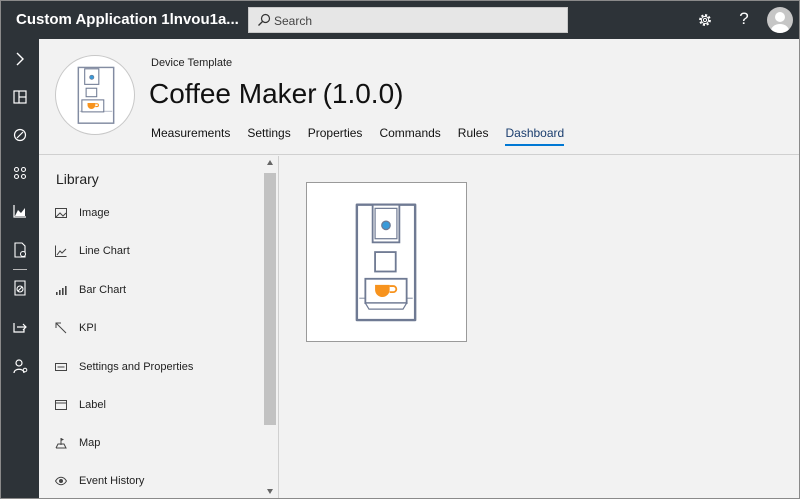 The width and height of the screenshot is (800, 499). What do you see at coordinates (155, 482) in the screenshot?
I see `library-item-event-history: Event History` at bounding box center [155, 482].